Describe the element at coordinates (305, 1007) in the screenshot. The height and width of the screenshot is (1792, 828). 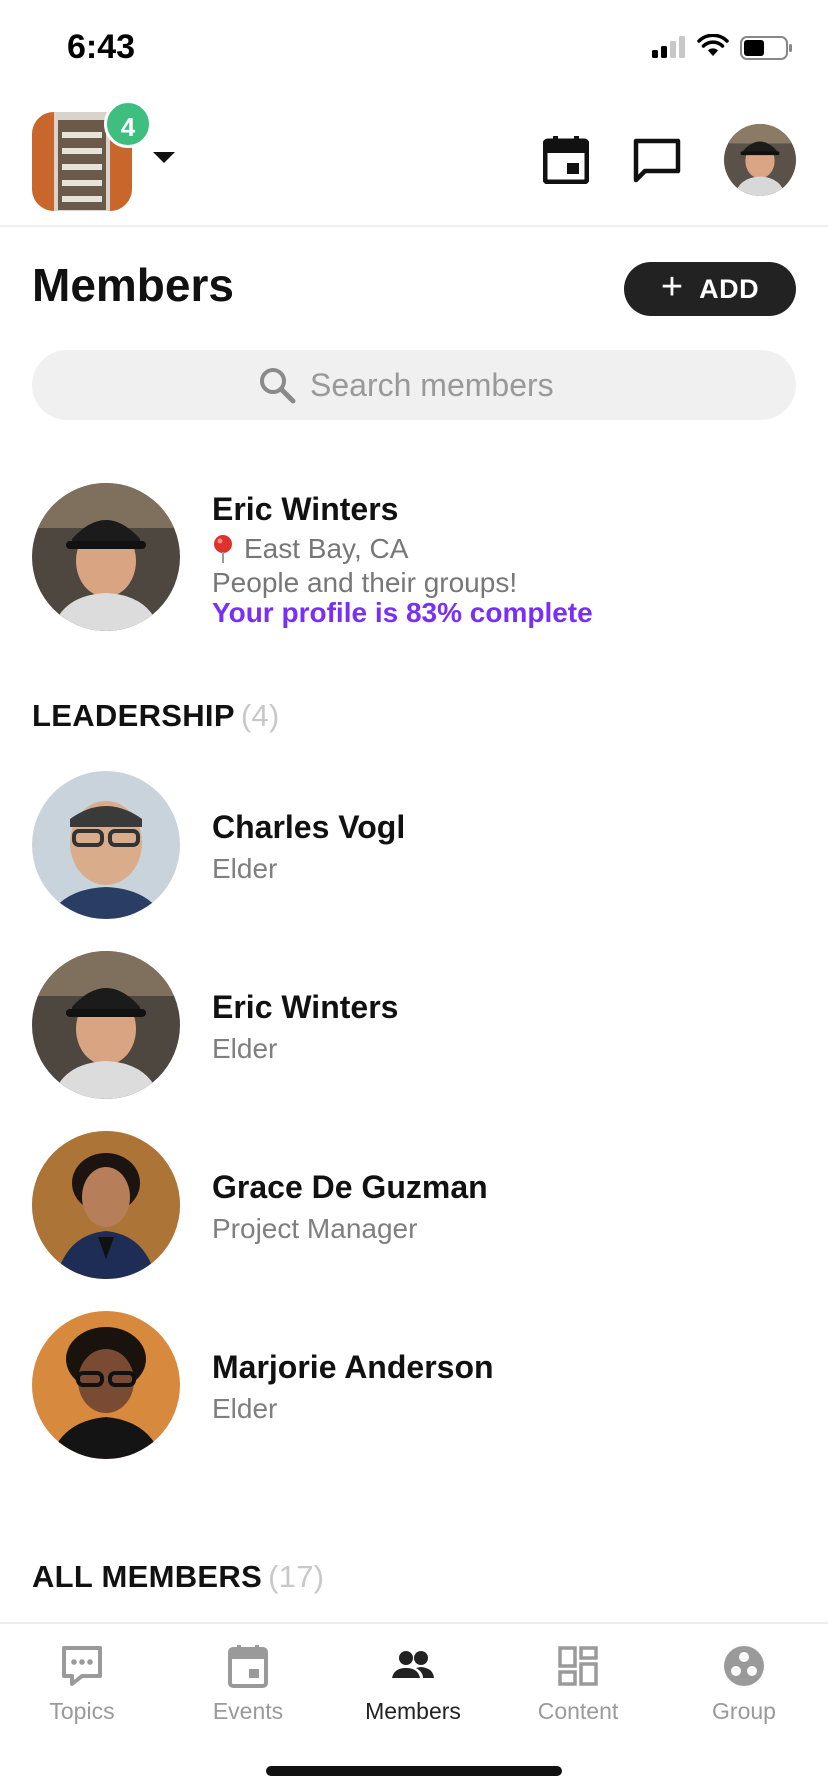
I see `member-name: Eric Winters` at that location.